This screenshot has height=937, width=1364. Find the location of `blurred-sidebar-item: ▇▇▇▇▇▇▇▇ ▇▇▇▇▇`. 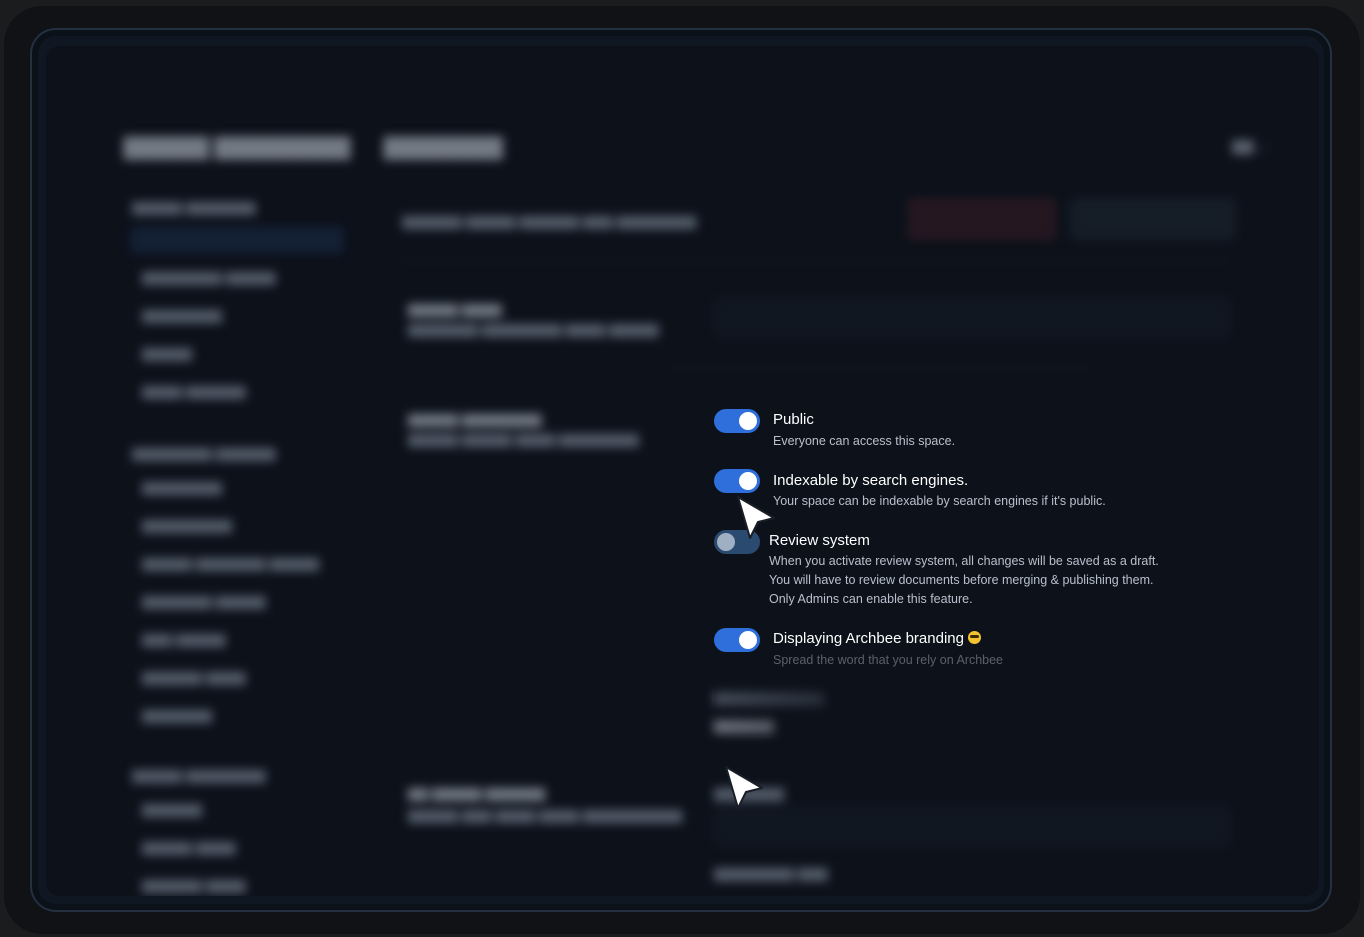

blurred-sidebar-item: ▇▇▇▇▇▇▇▇ ▇▇▇▇▇ is located at coordinates (209, 277).